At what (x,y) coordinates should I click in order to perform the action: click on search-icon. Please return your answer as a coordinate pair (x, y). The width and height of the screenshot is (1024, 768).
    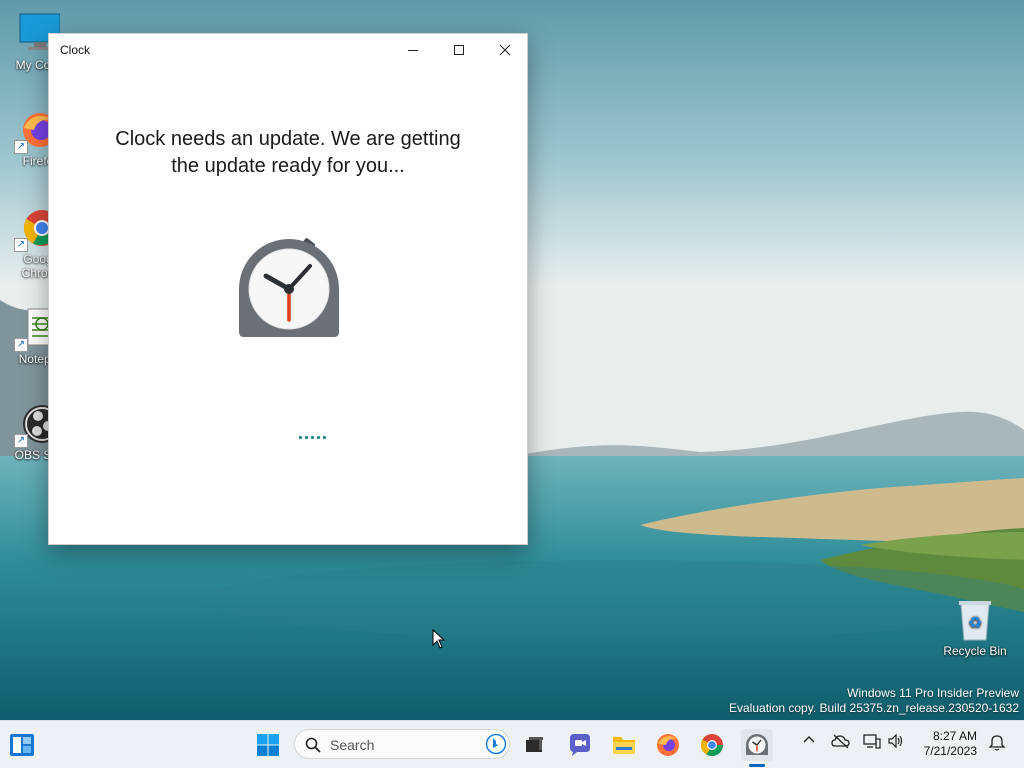
    Looking at the image, I should click on (313, 745).